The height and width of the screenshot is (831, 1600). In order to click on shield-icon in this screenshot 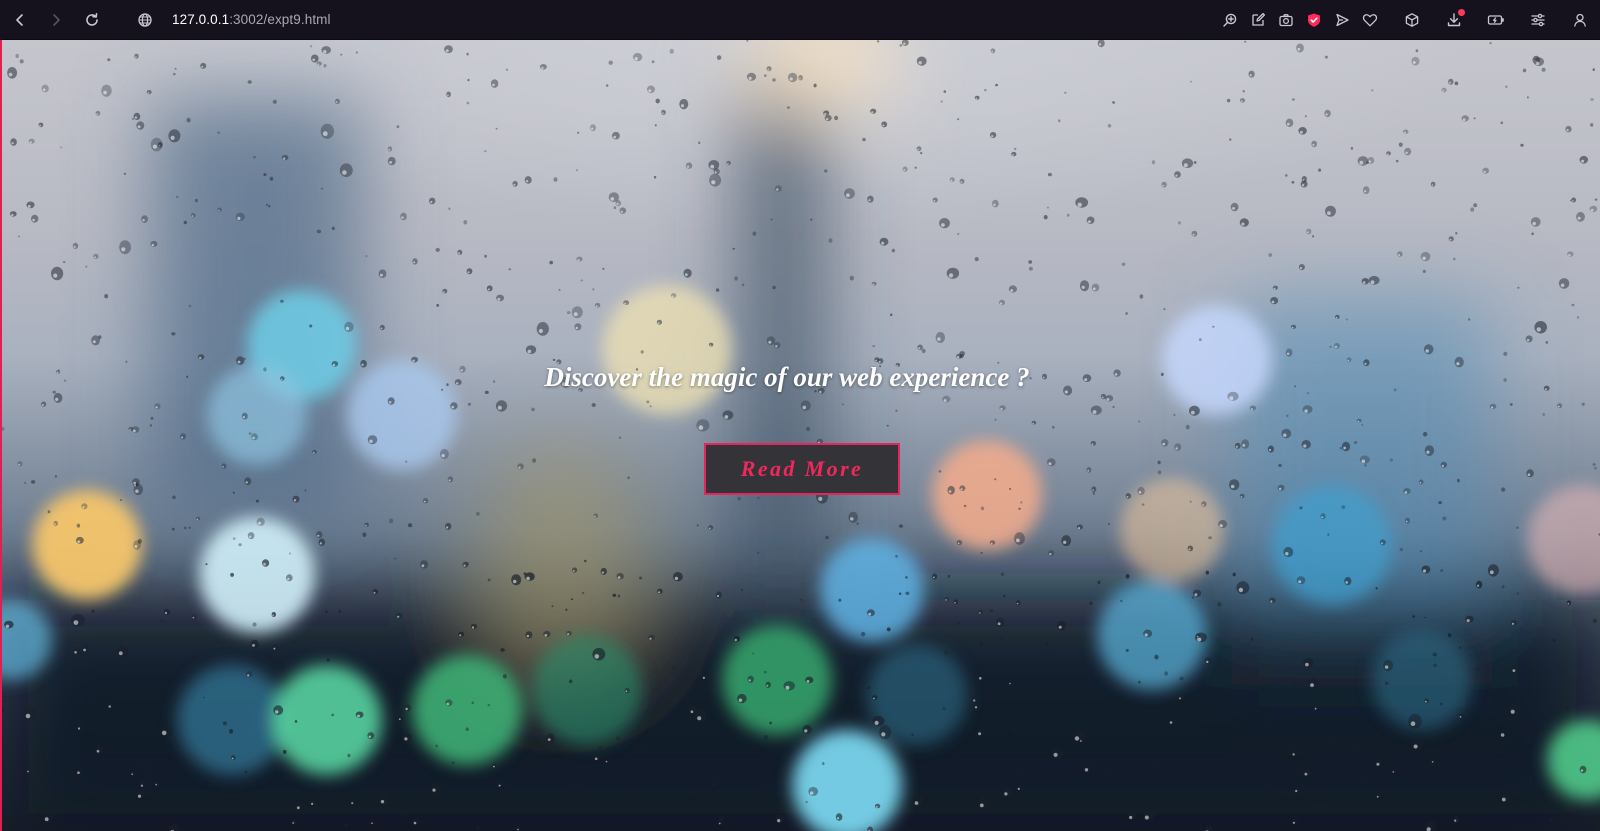, I will do `click(1314, 20)`.